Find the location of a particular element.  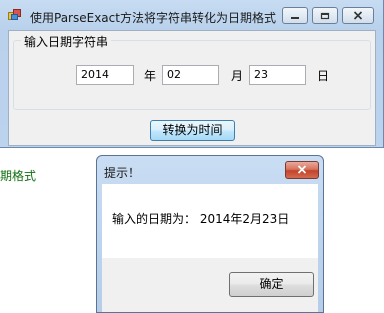

background-text: 期格式 is located at coordinates (18, 176).